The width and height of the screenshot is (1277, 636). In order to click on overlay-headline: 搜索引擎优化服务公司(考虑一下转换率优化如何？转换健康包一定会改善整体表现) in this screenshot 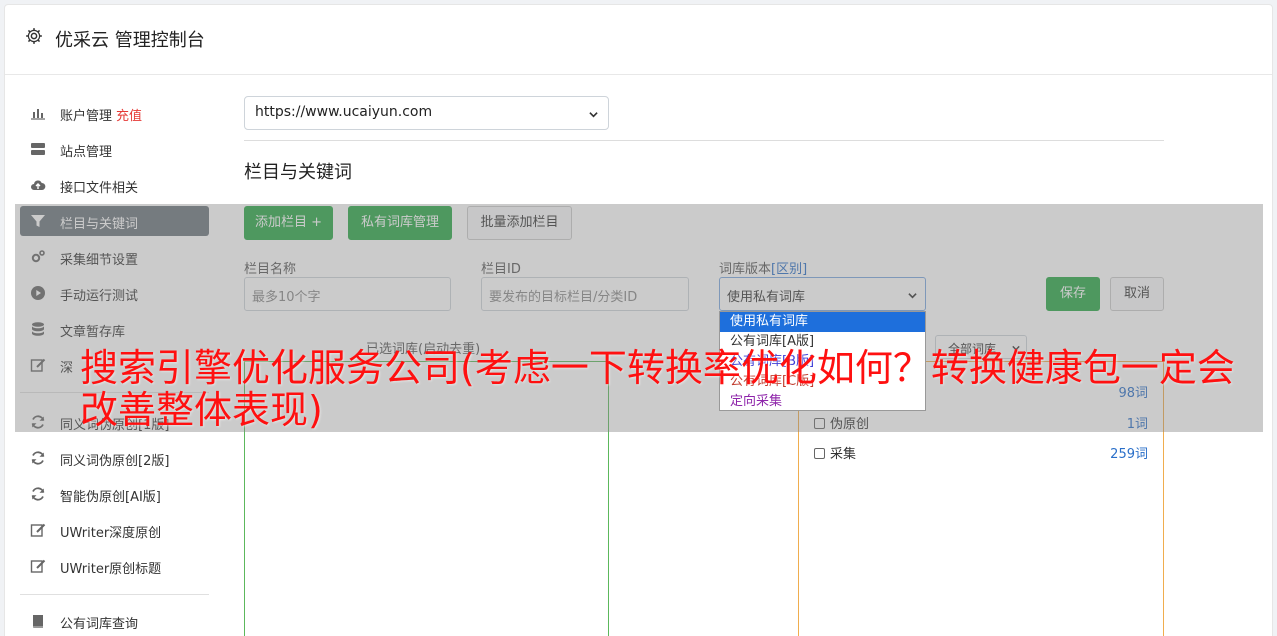, I will do `click(657, 389)`.